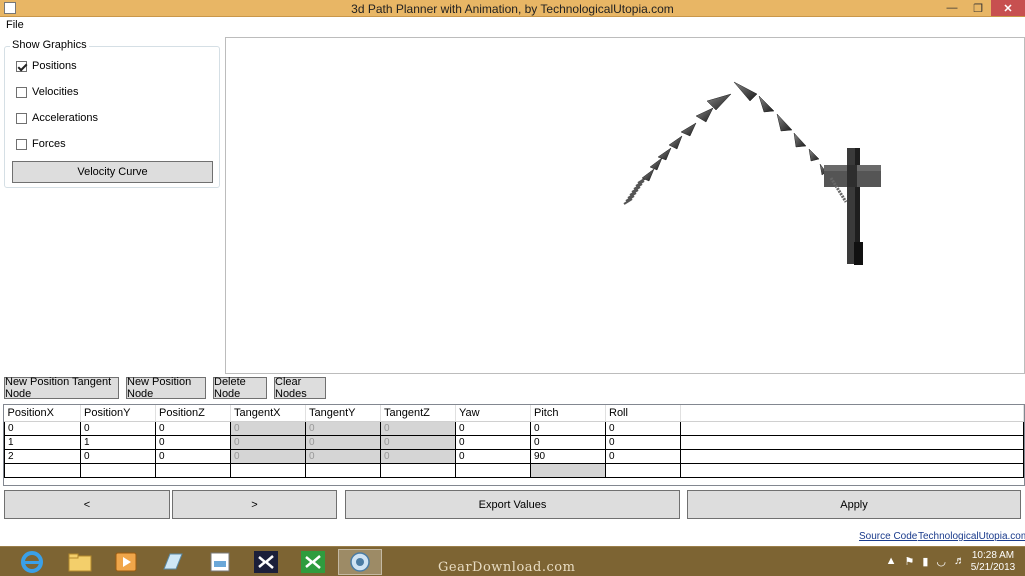 This screenshot has width=1025, height=576. I want to click on path-start-coil, so click(635, 191).